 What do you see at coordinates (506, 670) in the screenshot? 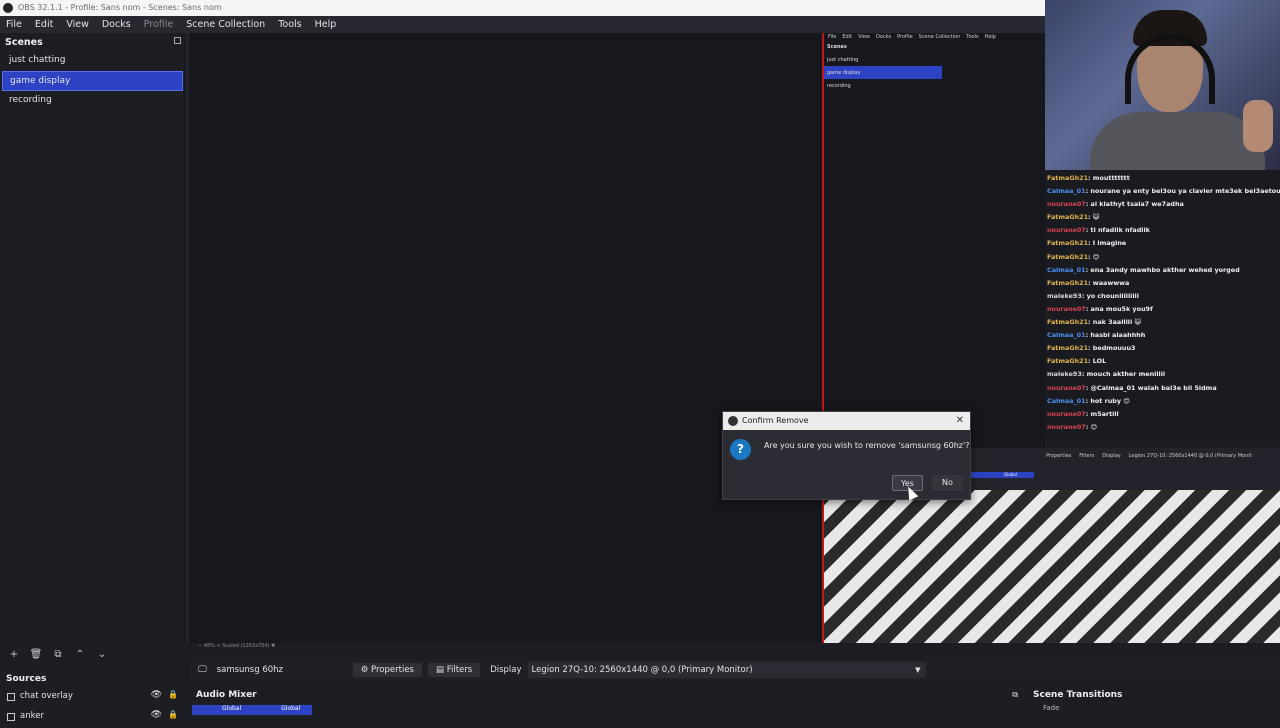
I see `display-label: Display` at bounding box center [506, 670].